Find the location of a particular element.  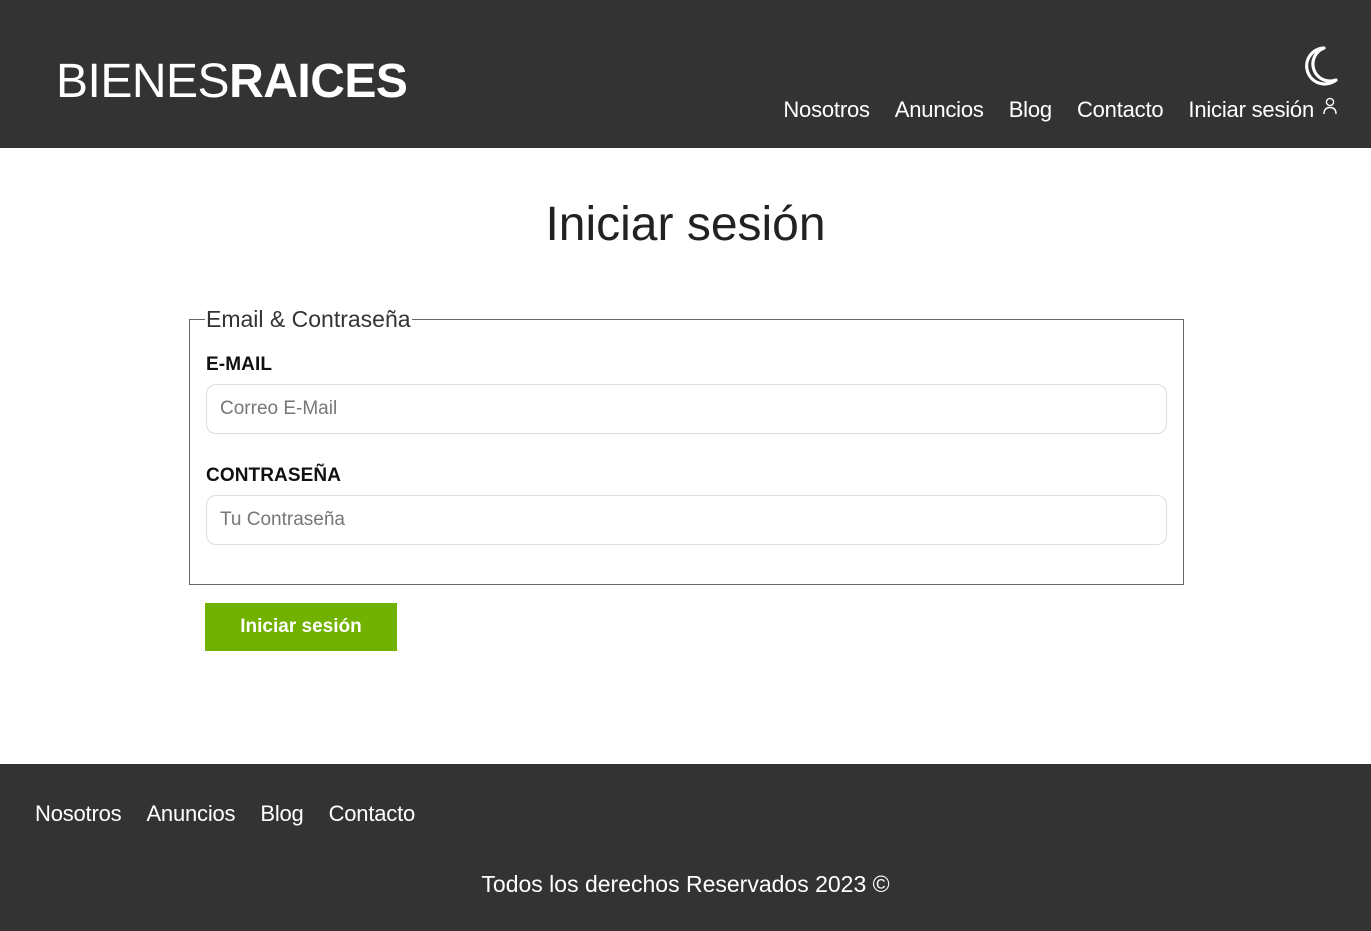

footer-nav: Nosotros Anuncios Blog Contacto is located at coordinates (237, 814).